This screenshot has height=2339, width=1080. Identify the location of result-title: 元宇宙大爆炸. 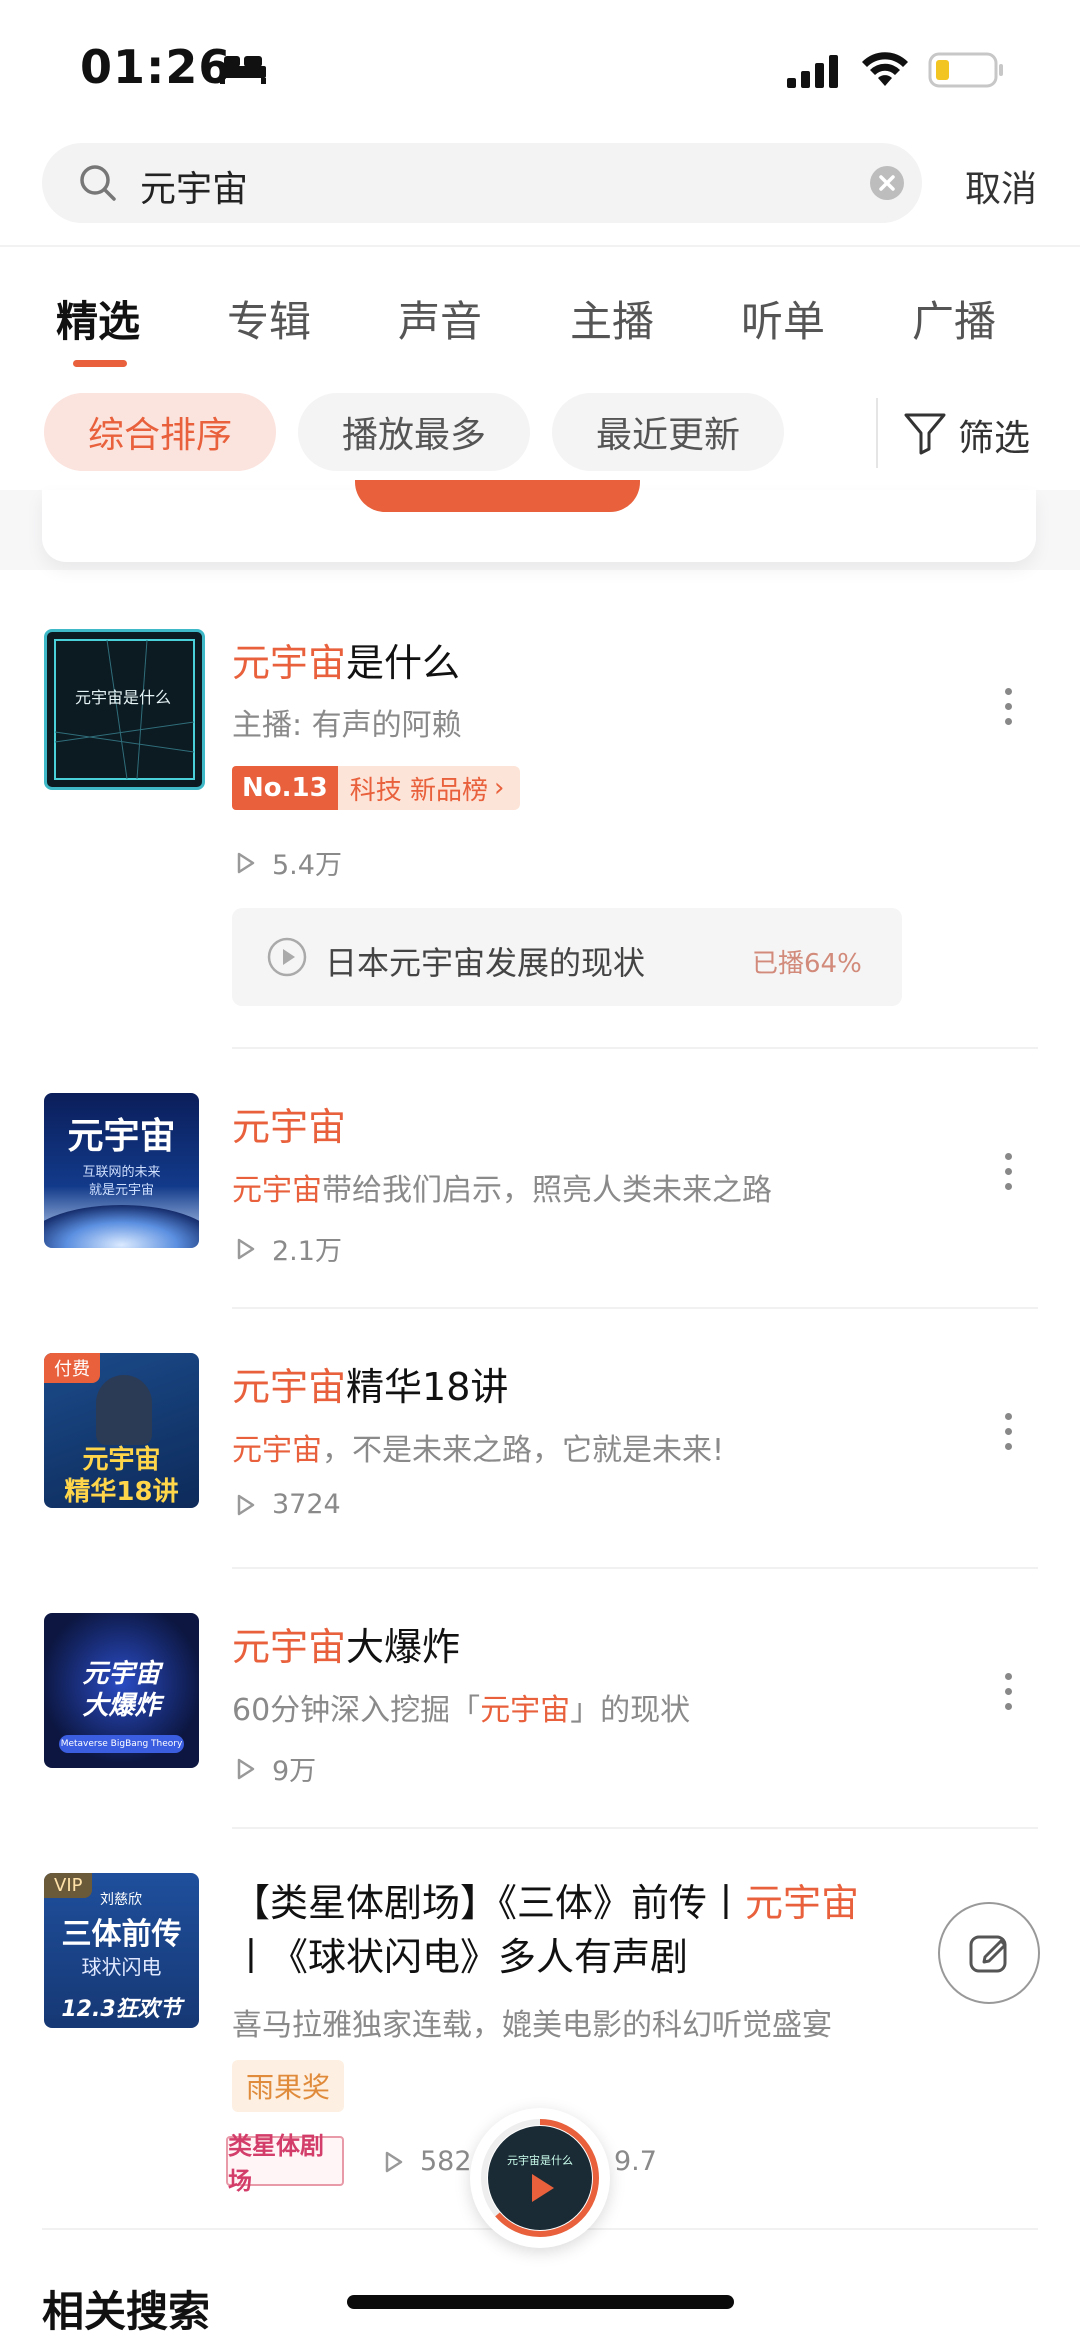
(346, 1643).